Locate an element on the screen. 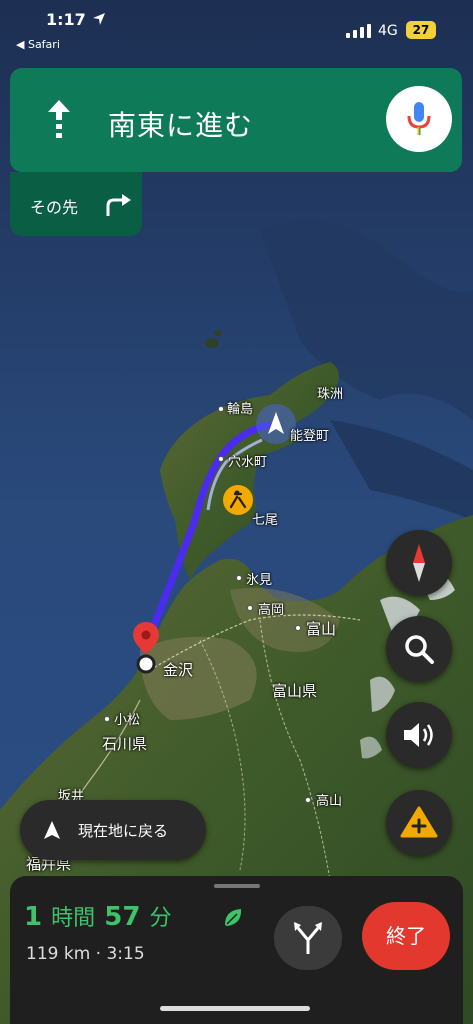  place-label-nanao: 七尾 is located at coordinates (265, 520).